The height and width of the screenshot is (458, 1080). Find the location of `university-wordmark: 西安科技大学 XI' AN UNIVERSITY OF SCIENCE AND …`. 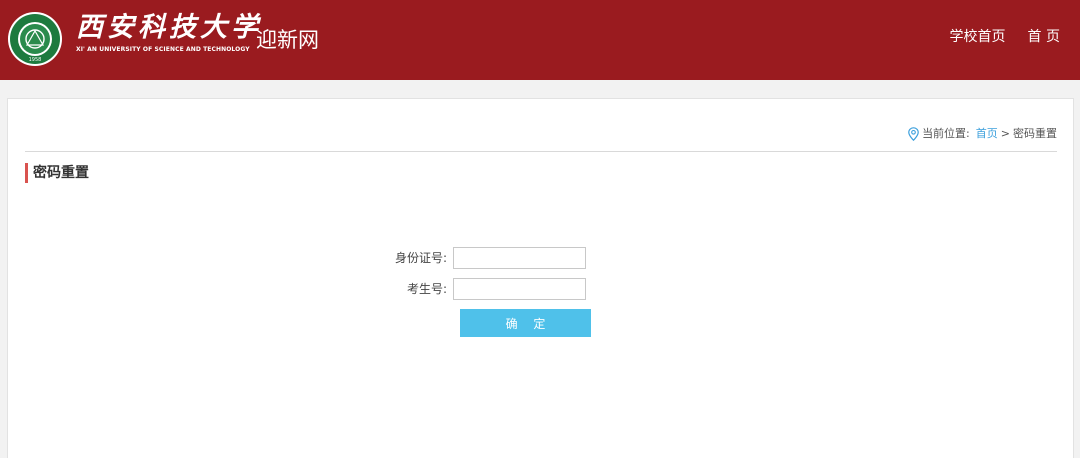

university-wordmark: 西安科技大学 XI' AN UNIVERSITY OF SCIENCE AND … is located at coordinates (169, 33).